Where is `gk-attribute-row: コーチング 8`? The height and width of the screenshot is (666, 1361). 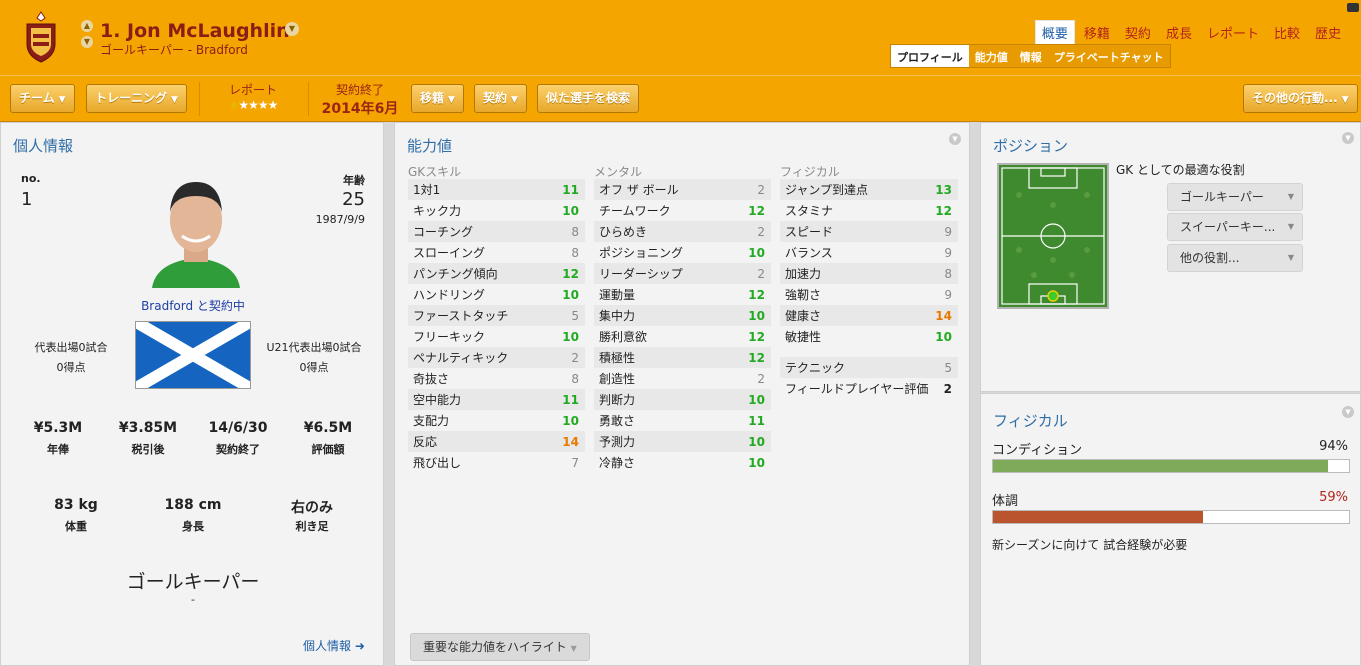
gk-attribute-row: コーチング 8 is located at coordinates (496, 231).